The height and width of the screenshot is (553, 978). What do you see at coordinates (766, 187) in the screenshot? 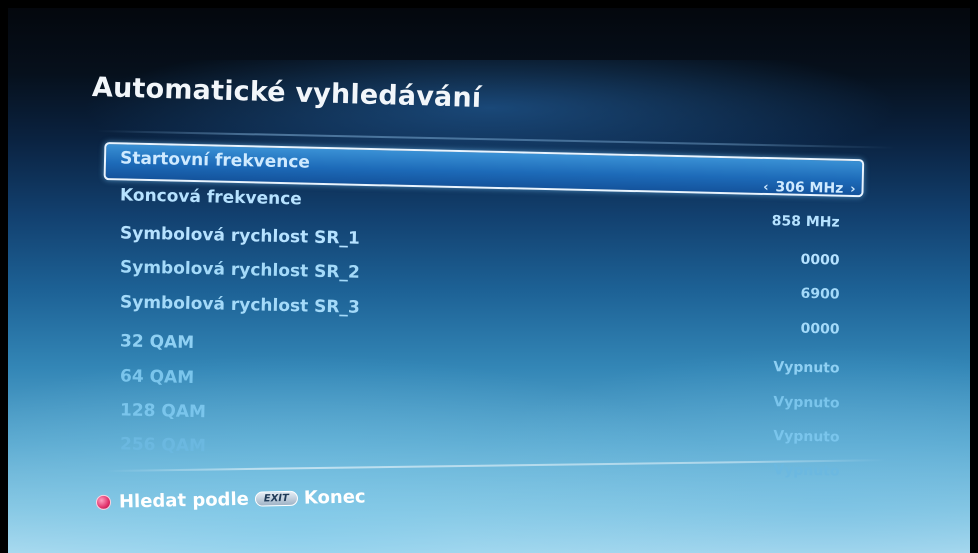
I see `chevron-left-icon: ‹` at bounding box center [766, 187].